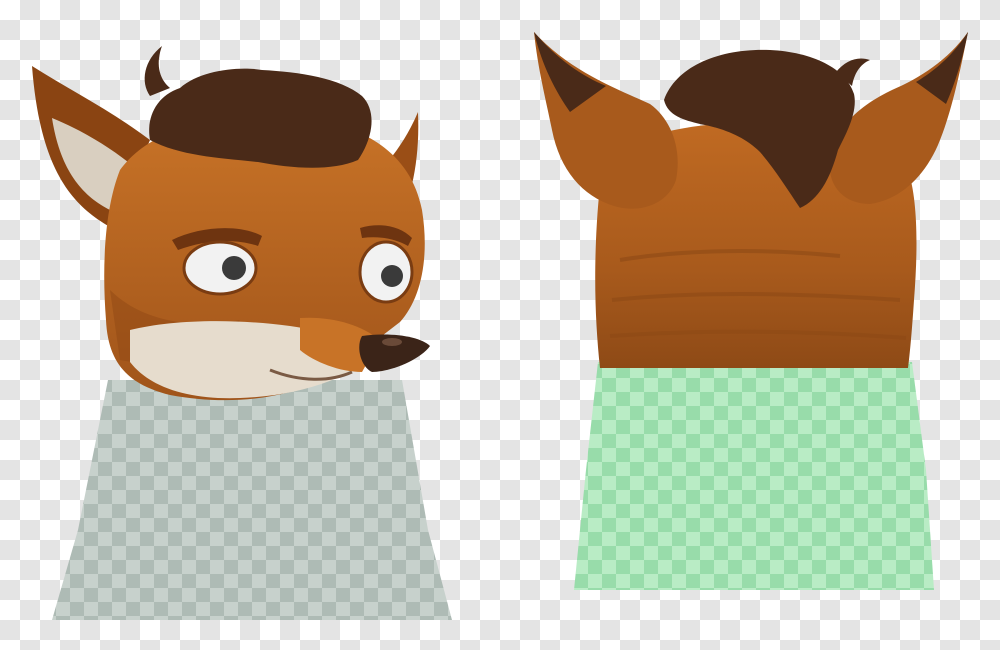 This screenshot has width=1000, height=650. I want to click on nose-highlight, so click(392, 342).